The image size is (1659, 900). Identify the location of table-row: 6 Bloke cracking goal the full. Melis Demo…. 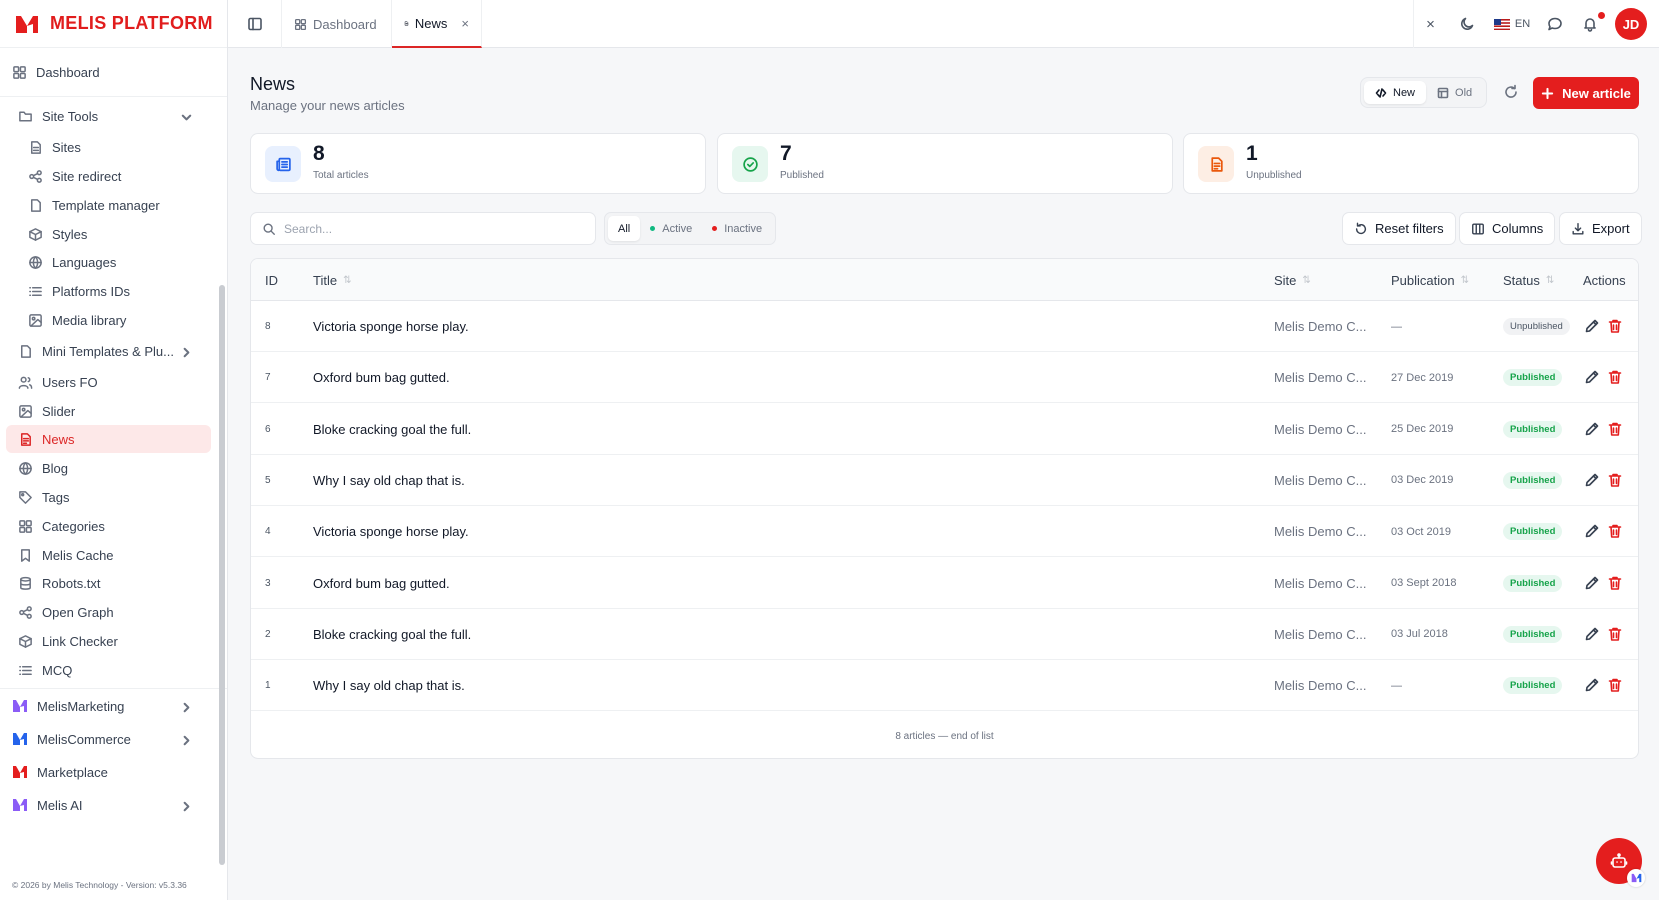
(944, 429).